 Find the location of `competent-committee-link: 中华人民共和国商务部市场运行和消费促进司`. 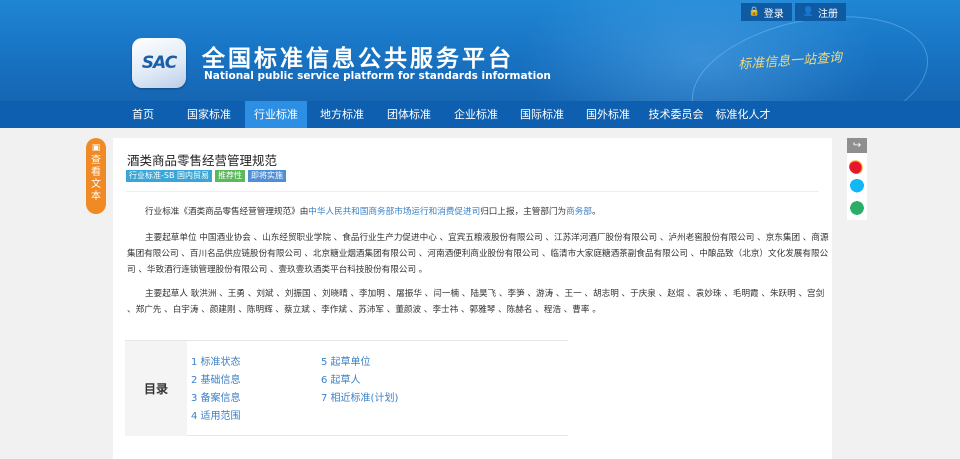

competent-committee-link: 中华人民共和国商务部市场运行和消费促进司 is located at coordinates (394, 212).